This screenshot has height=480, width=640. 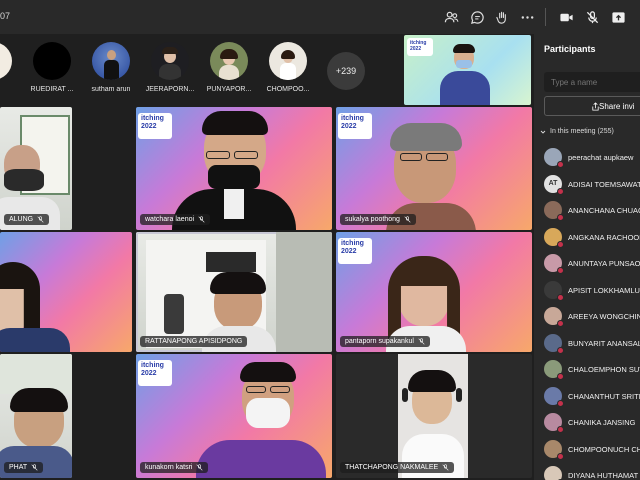 I want to click on mic-button, so click(x=592, y=17).